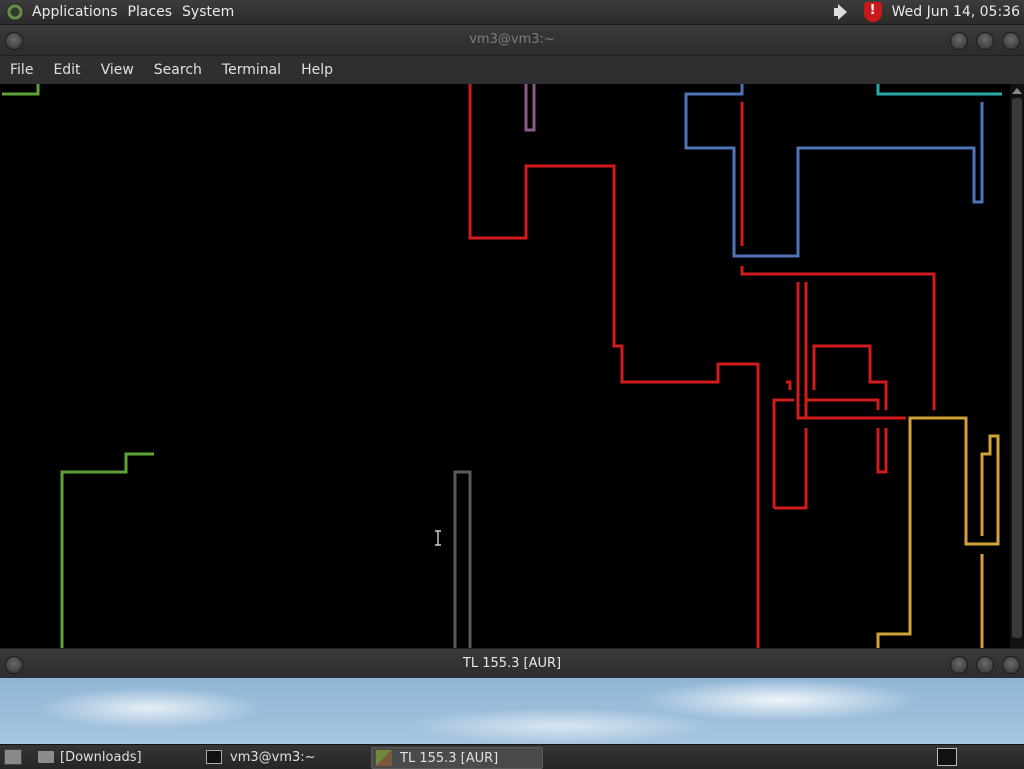 The image size is (1024, 769). I want to click on places-menu: Places, so click(153, 12).